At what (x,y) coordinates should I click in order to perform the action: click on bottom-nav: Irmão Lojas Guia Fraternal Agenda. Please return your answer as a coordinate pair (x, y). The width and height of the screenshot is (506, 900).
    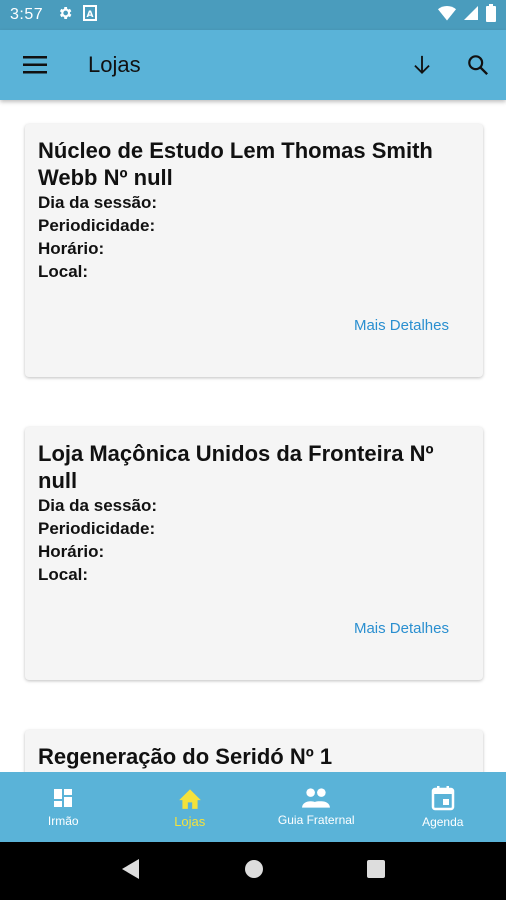
    Looking at the image, I should click on (253, 807).